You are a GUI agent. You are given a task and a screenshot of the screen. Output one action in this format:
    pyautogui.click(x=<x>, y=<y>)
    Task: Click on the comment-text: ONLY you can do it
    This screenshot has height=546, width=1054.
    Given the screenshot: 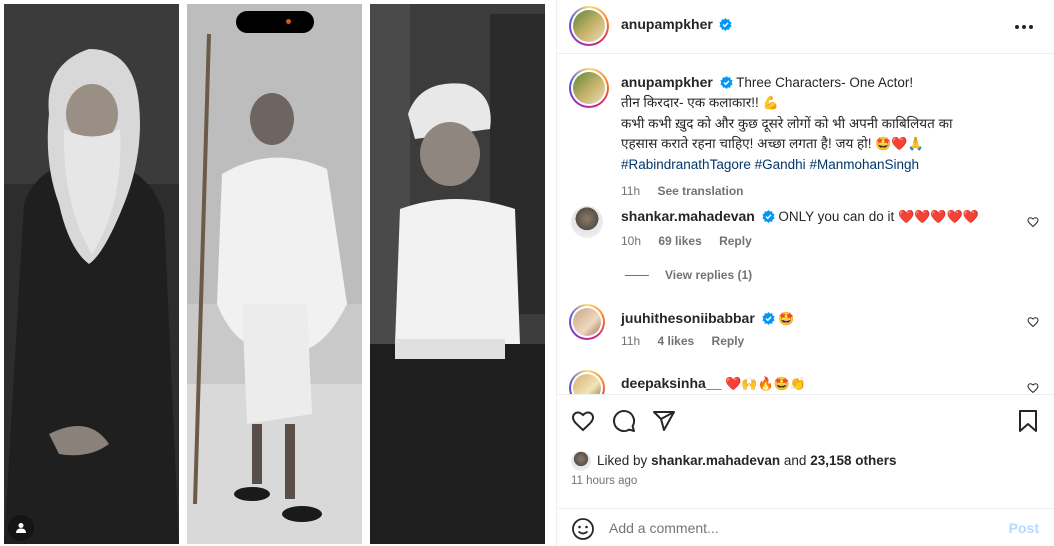 What is the action you would take?
    pyautogui.click(x=836, y=216)
    